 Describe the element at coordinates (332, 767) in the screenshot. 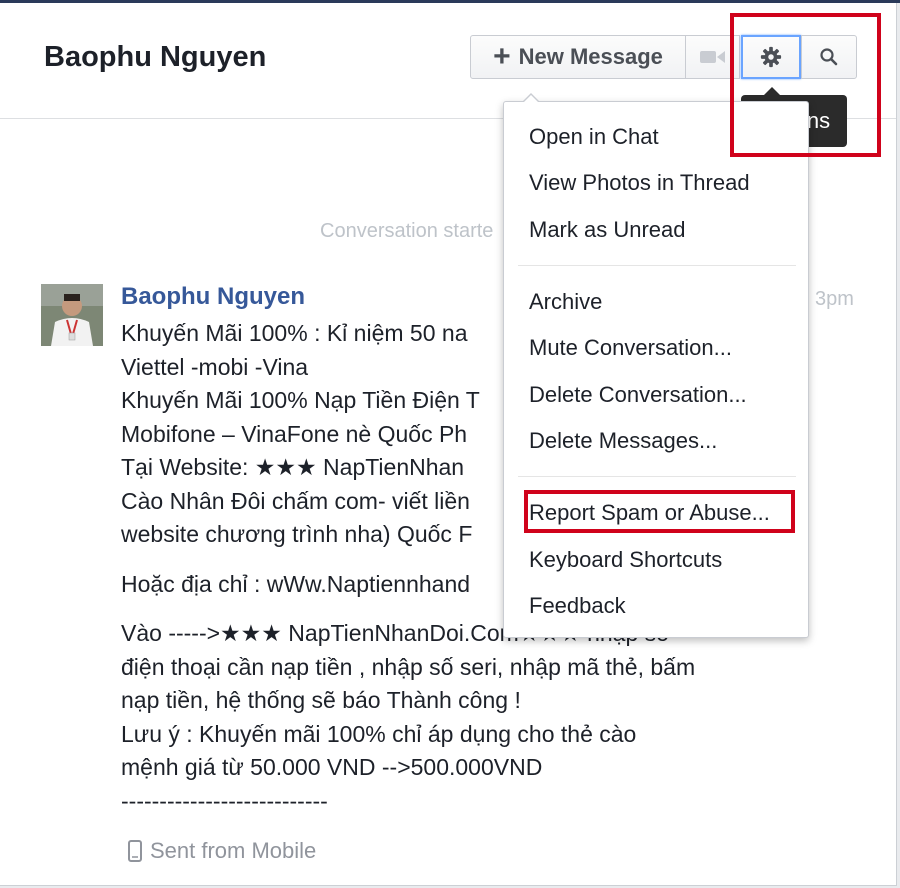

I see `message-line: mệnh giá từ 50.000 VND -->500.000VND` at that location.